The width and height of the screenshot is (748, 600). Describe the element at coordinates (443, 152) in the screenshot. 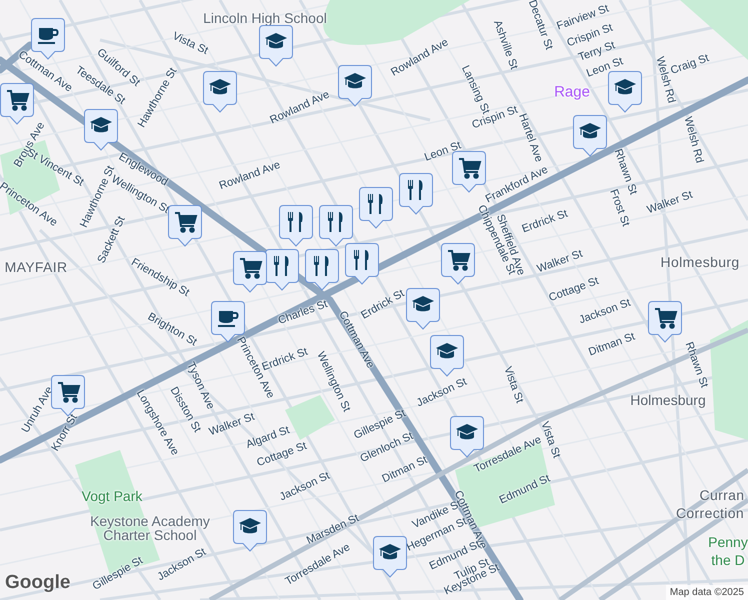

I see `street-label: Leon St` at that location.